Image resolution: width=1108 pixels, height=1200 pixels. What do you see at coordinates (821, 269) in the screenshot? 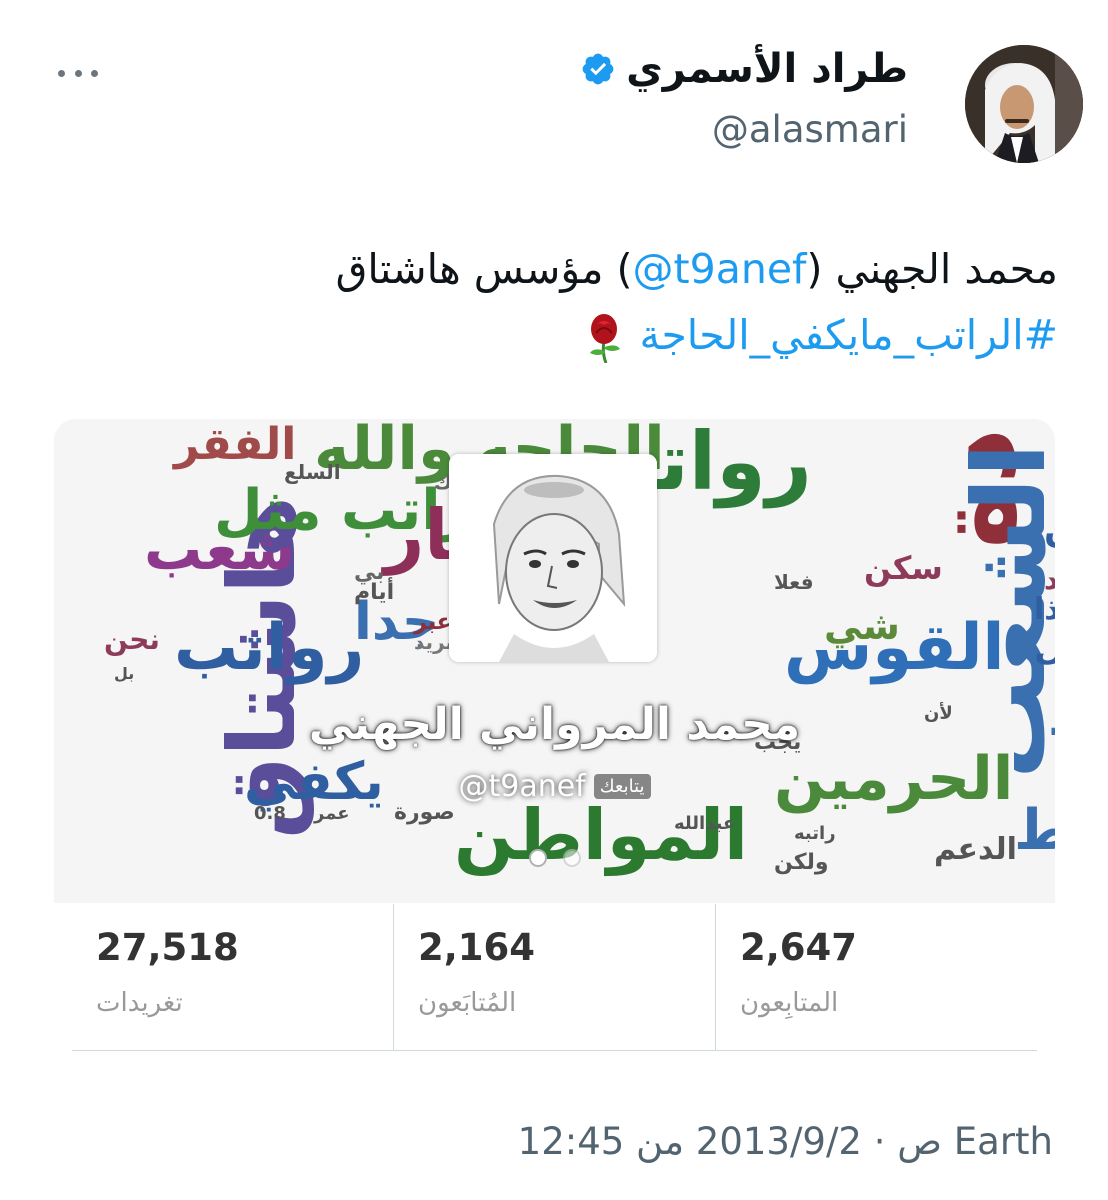
I see `tweet-text-paren-open: (` at bounding box center [821, 269].